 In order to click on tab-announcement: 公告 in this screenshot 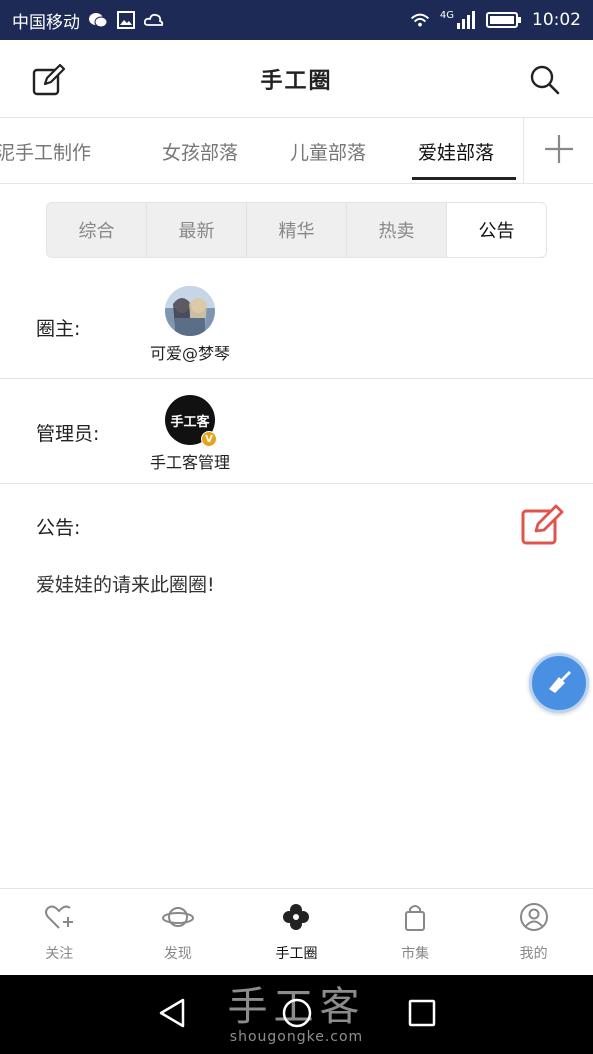, I will do `click(496, 230)`.